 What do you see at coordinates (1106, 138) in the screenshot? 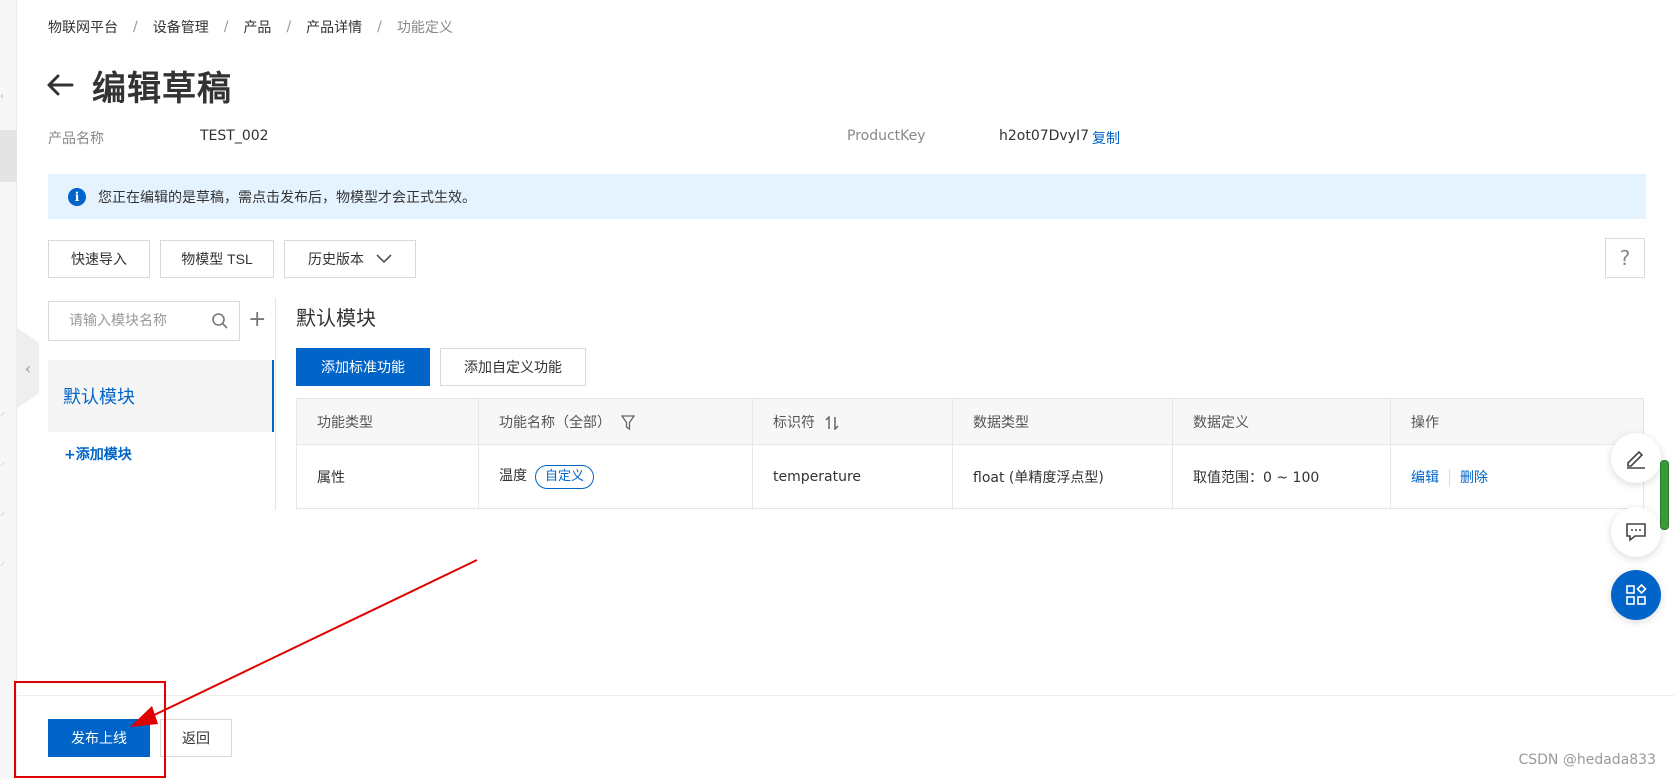
I see `copy-product-key-link: 复制` at bounding box center [1106, 138].